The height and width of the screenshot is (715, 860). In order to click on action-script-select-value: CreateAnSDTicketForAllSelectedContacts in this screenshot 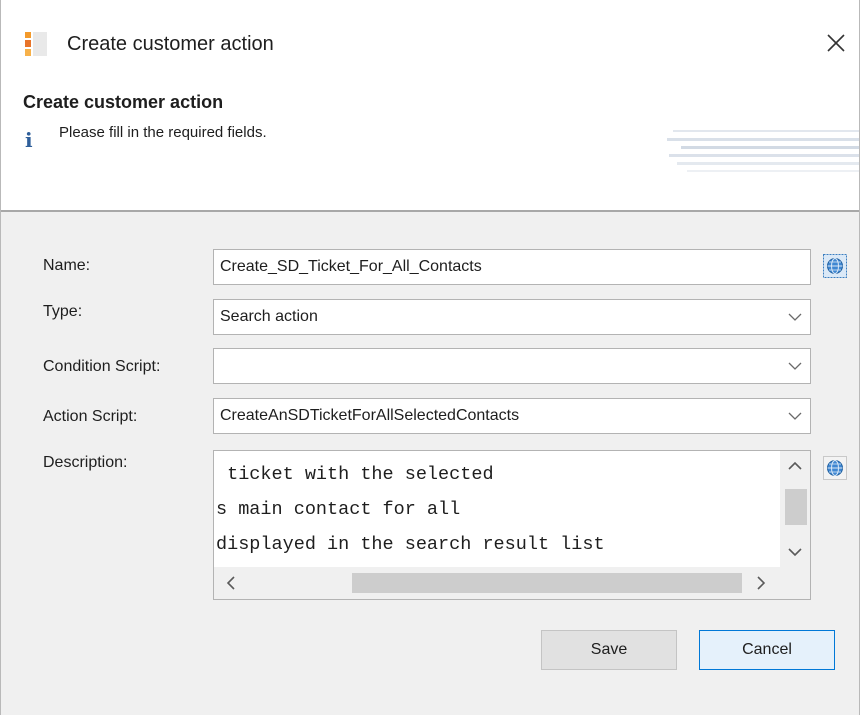, I will do `click(370, 415)`.